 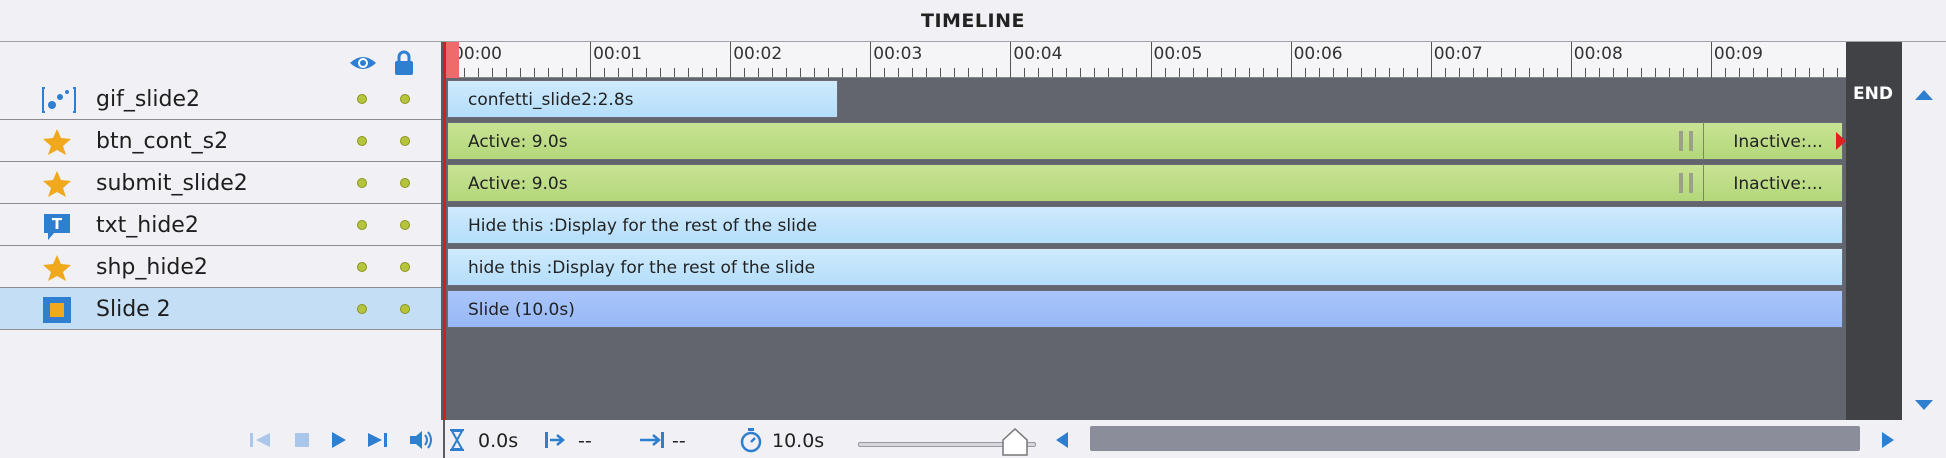 I want to click on ruler-tick-label: 00:00, so click(x=477, y=54).